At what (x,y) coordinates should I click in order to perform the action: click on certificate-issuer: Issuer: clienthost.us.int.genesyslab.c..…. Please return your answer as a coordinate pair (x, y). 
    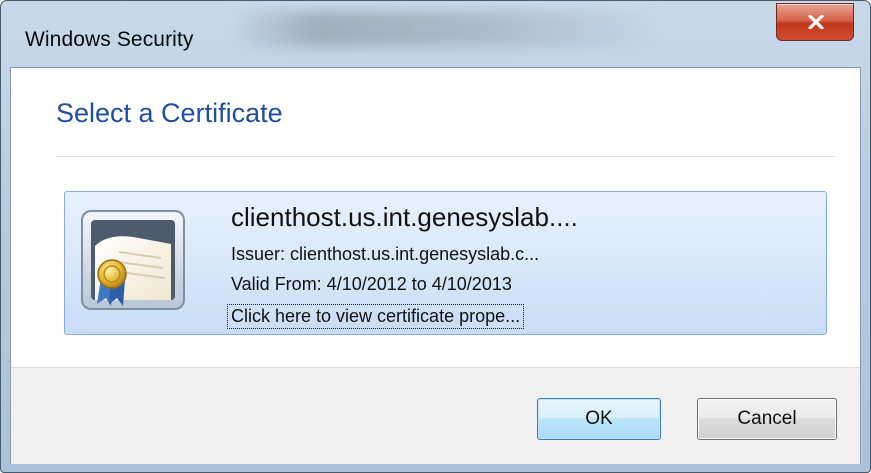
    Looking at the image, I should click on (385, 254).